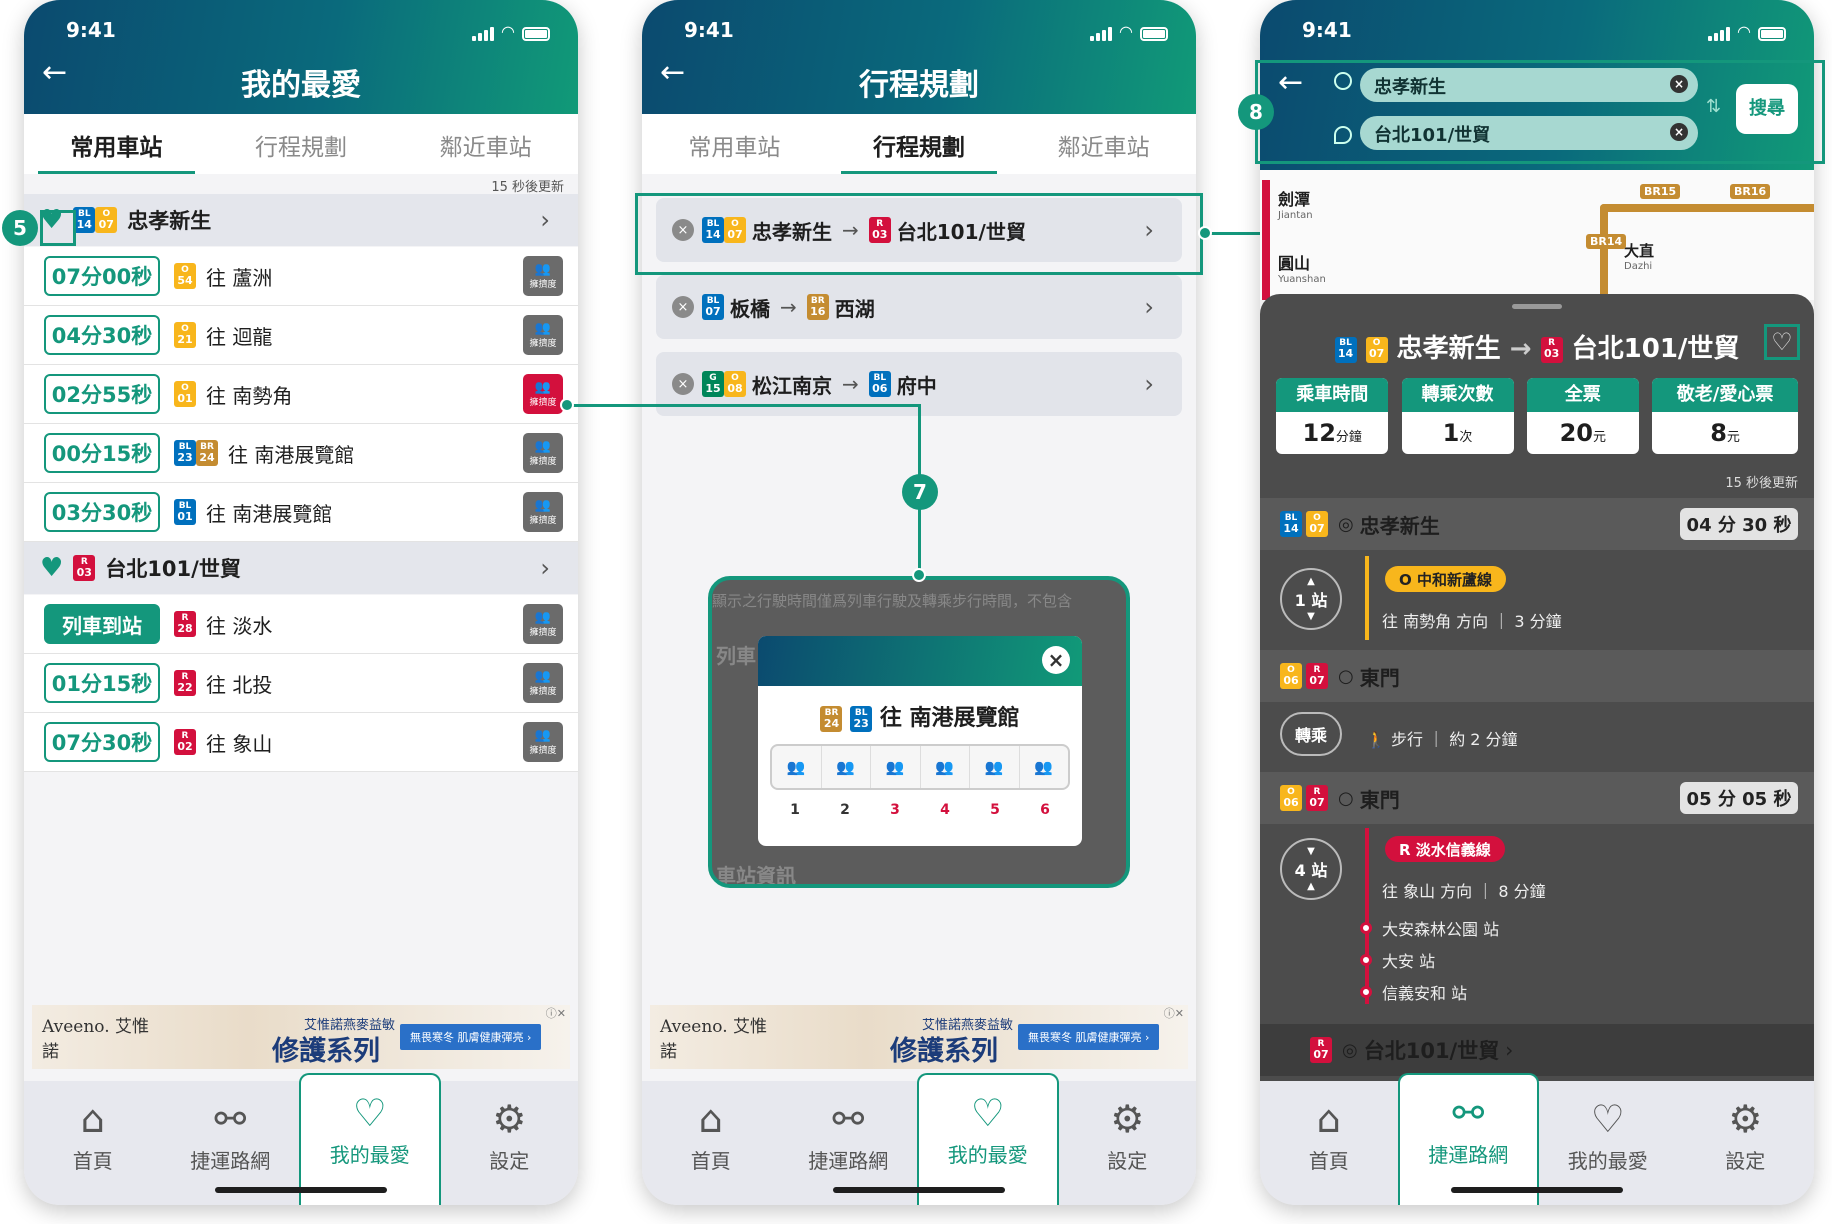  Describe the element at coordinates (831, 719) in the screenshot. I see `line-badge: BR 24` at that location.